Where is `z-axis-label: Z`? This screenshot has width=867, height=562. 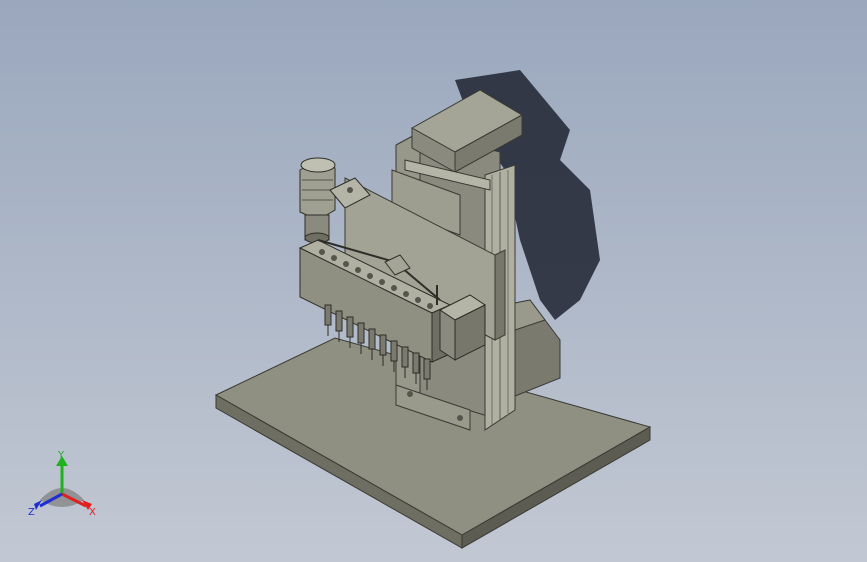
z-axis-label: Z is located at coordinates (31, 512).